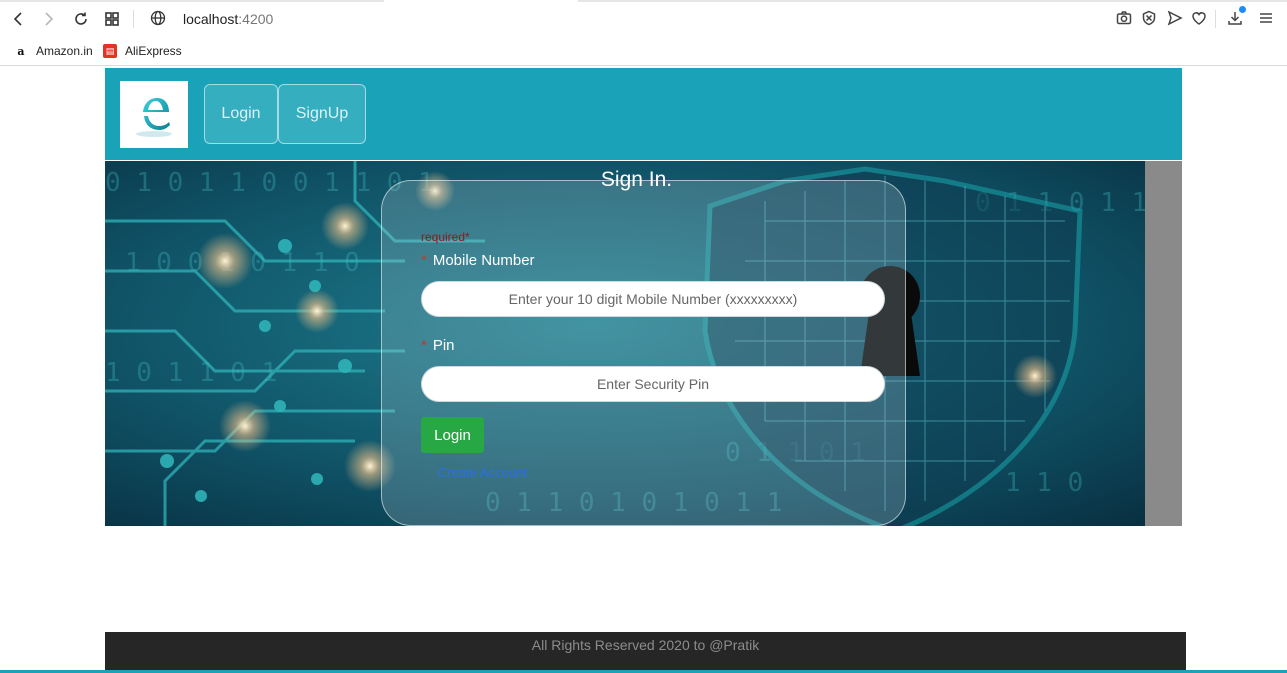  Describe the element at coordinates (1242, 9) in the screenshot. I see `download-badge` at that location.